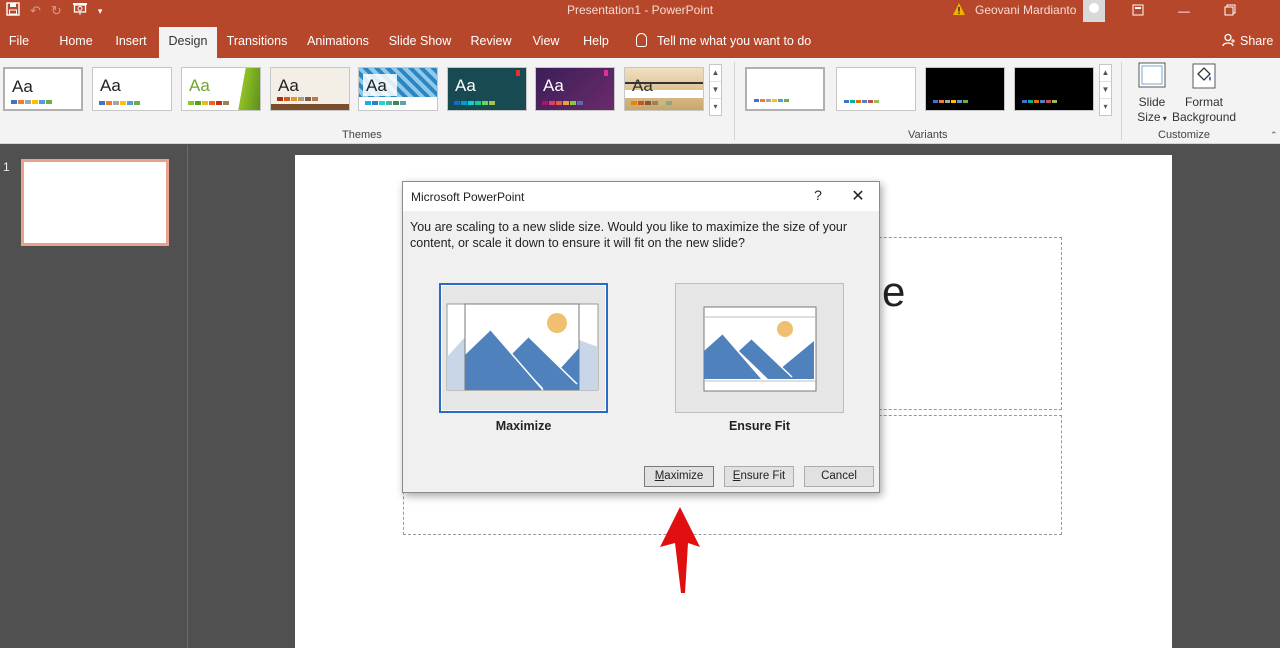  I want to click on share-button: Share, so click(1247, 41).